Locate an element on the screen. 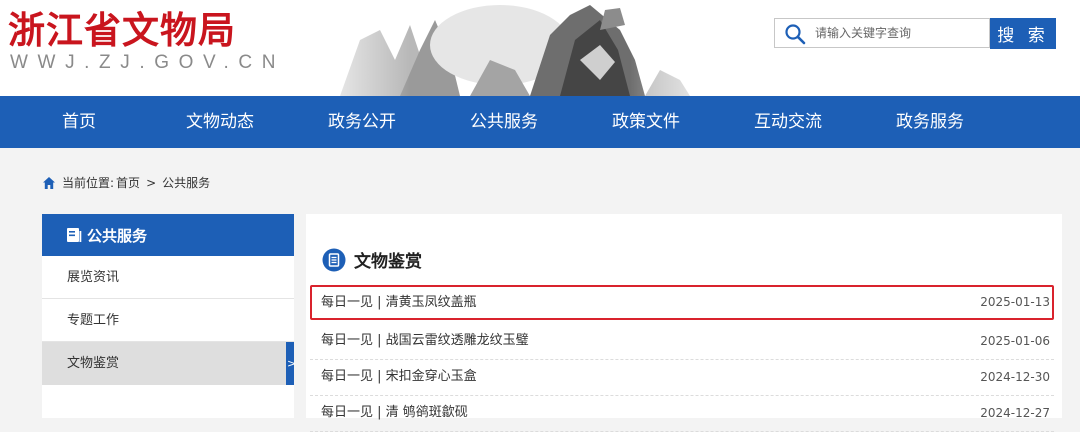 This screenshot has height=432, width=1080. sidebar-header: 公共服务 is located at coordinates (168, 235).